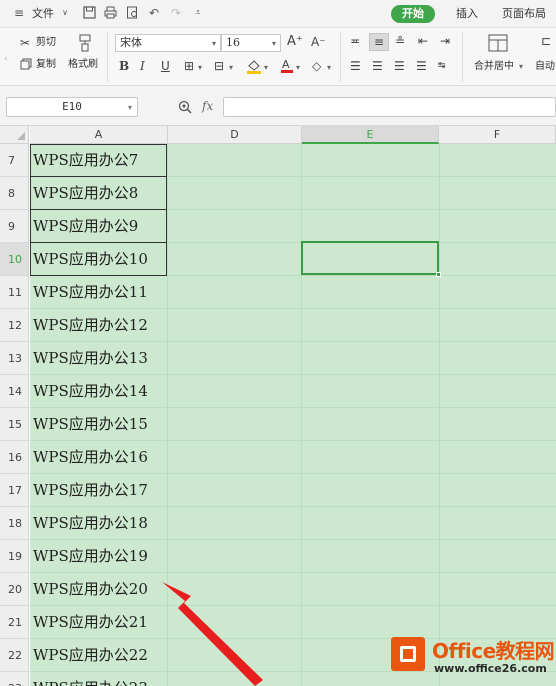 Image resolution: width=556 pixels, height=686 pixels. Describe the element at coordinates (370, 135) in the screenshot. I see `column-header-e: E` at that location.